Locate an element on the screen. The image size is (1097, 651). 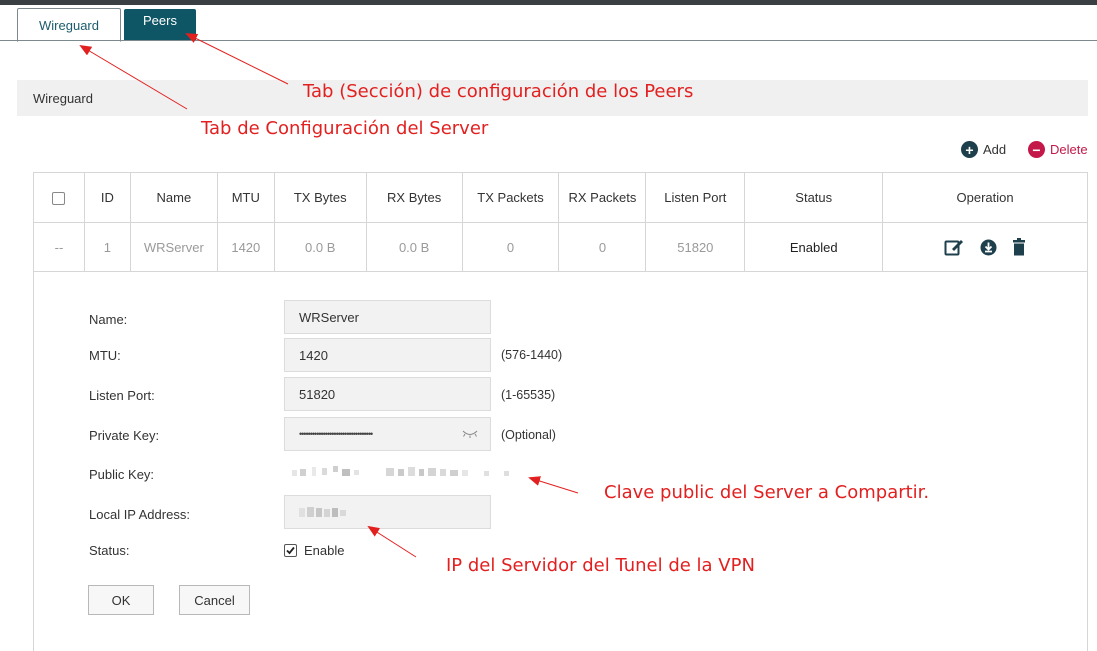
arrow-to-local-ip is located at coordinates (392, 541).